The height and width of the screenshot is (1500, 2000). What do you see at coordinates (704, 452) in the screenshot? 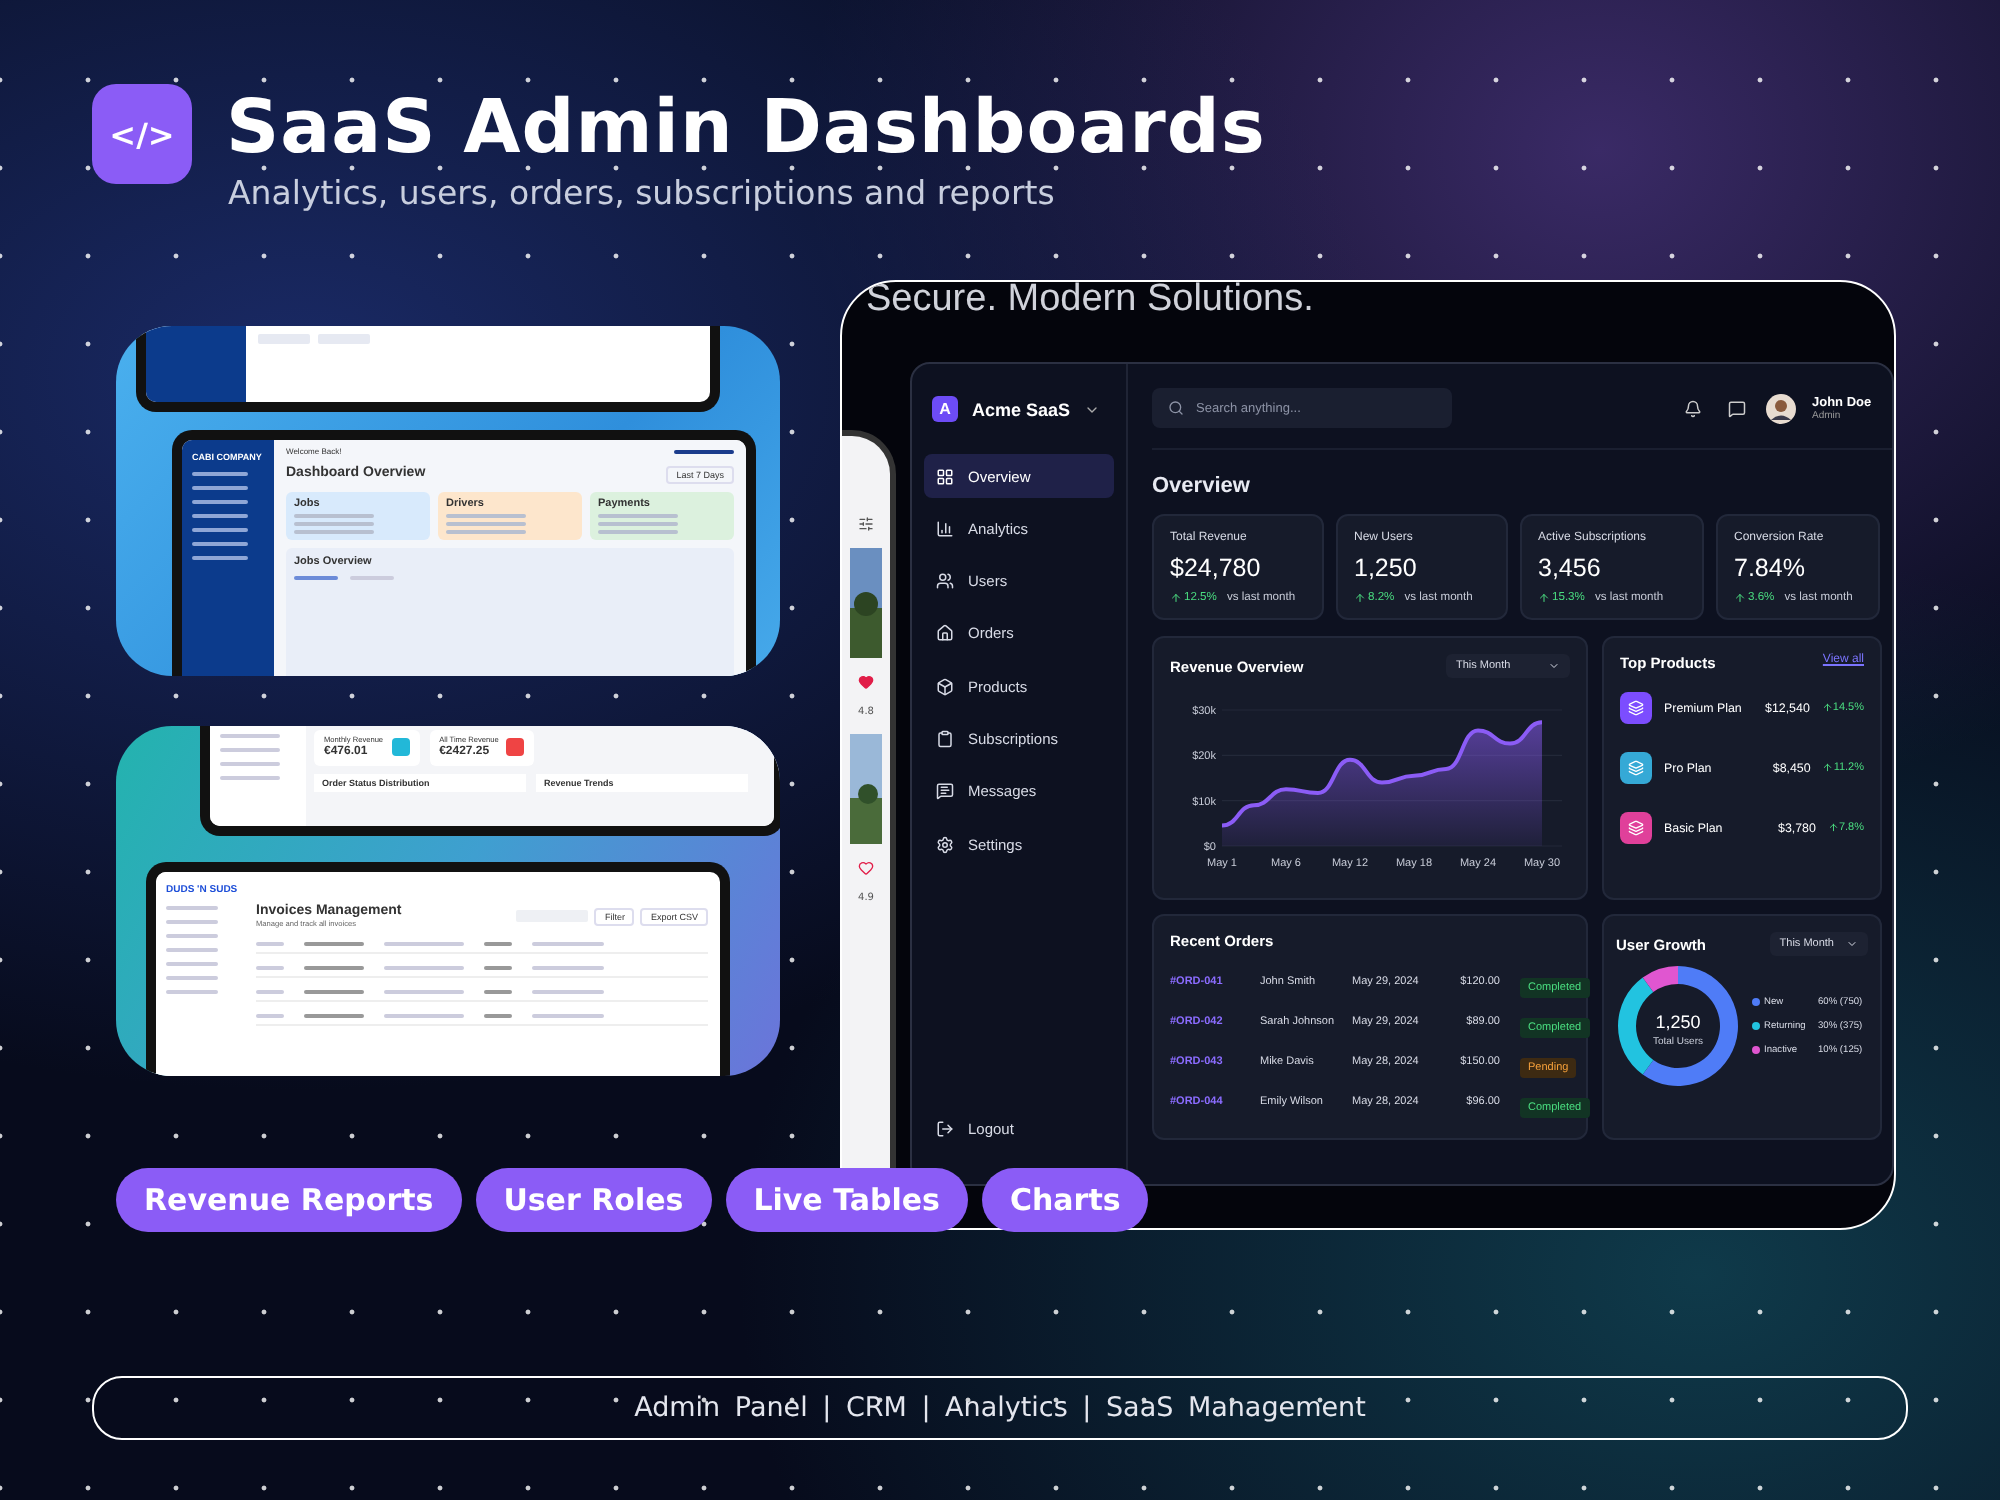
I see `company-menu` at bounding box center [704, 452].